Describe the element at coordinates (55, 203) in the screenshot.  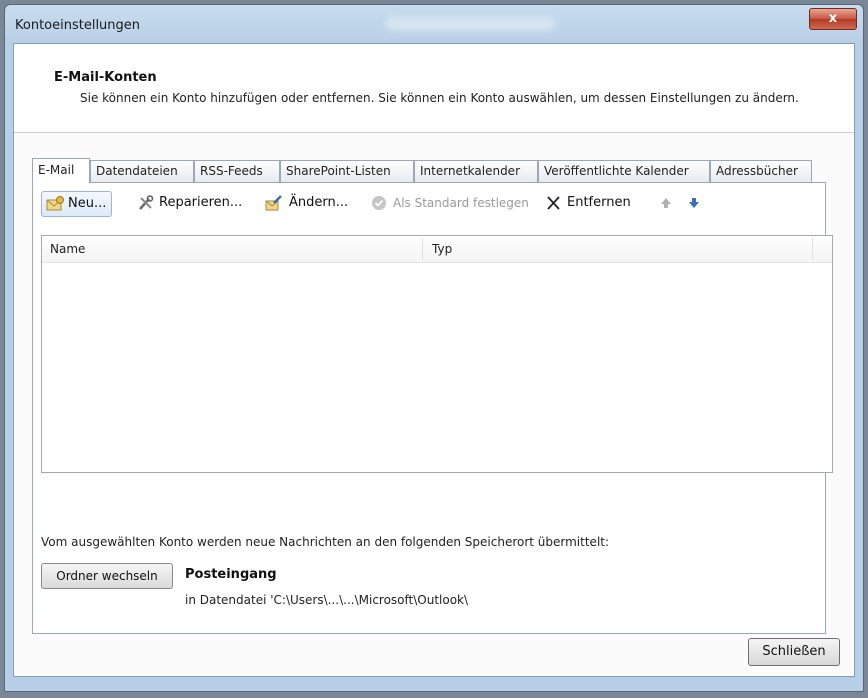
I see `mail-new-icon` at that location.